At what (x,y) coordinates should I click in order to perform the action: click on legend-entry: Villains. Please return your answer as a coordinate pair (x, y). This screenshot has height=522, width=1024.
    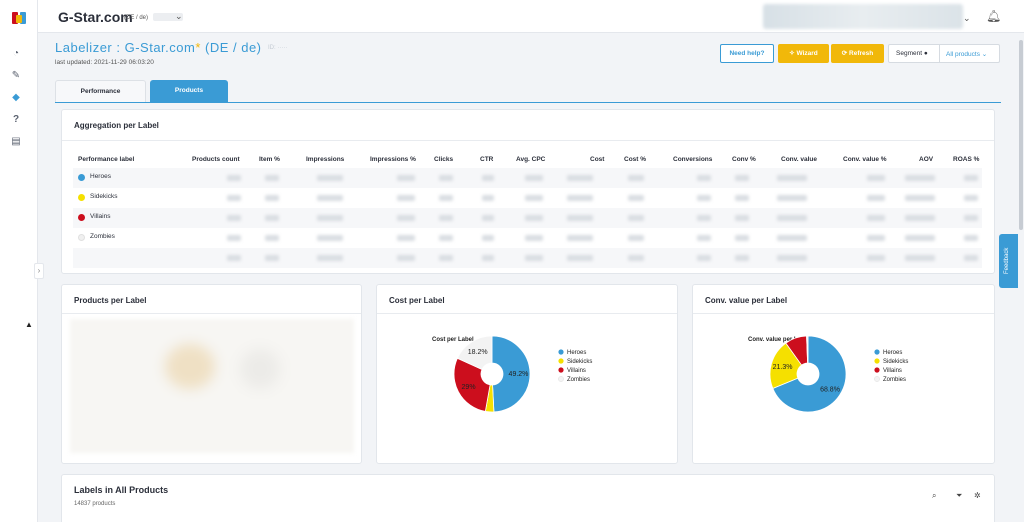
    Looking at the image, I should click on (576, 371).